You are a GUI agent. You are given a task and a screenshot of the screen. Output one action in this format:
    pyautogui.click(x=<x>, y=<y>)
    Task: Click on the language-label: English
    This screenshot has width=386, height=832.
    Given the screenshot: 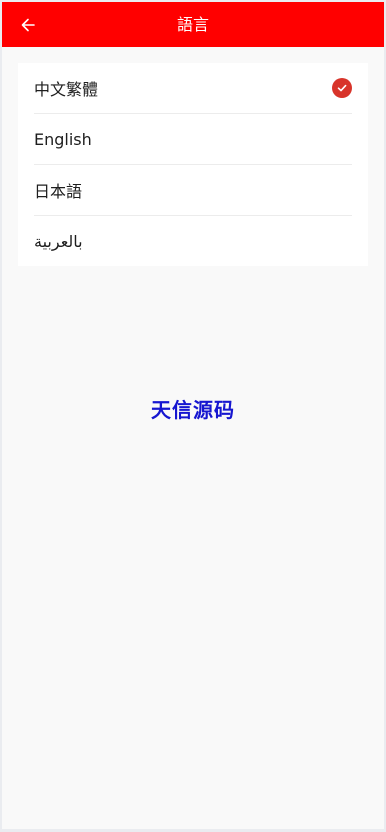 What is the action you would take?
    pyautogui.click(x=63, y=139)
    